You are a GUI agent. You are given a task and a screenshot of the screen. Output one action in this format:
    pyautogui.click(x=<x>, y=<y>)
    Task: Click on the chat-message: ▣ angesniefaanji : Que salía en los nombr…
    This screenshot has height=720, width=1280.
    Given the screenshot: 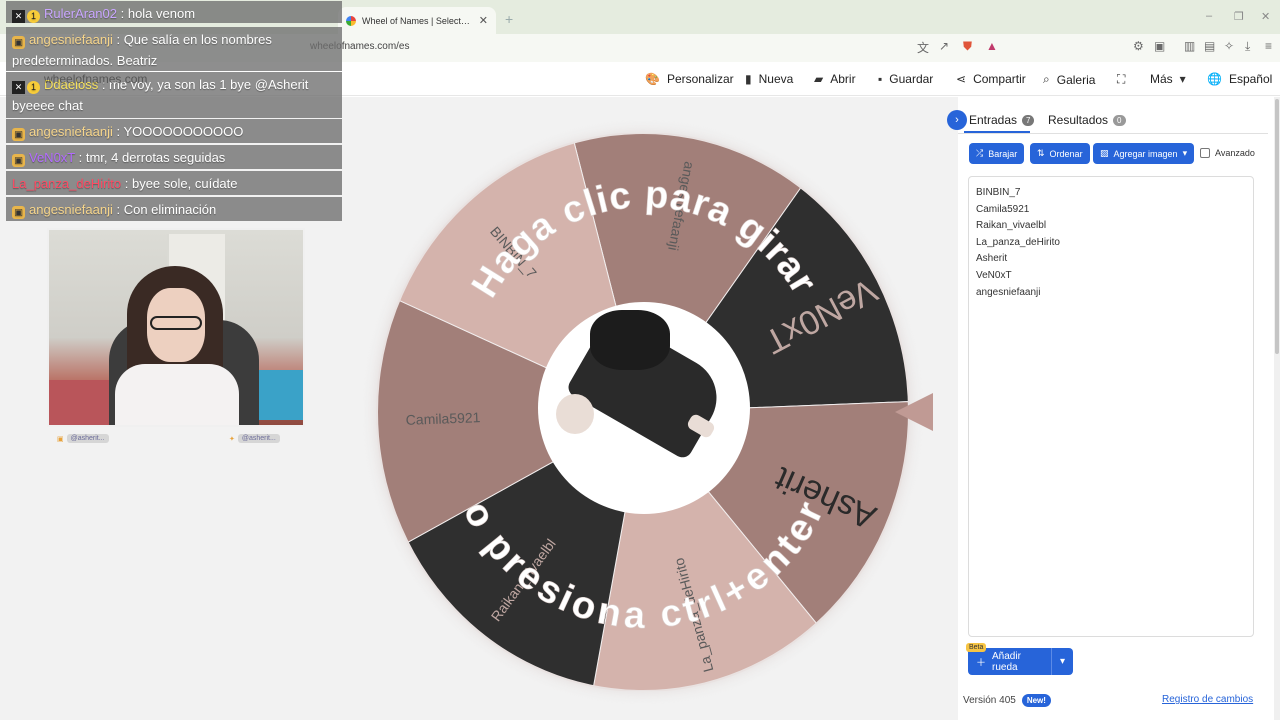 What is the action you would take?
    pyautogui.click(x=174, y=49)
    